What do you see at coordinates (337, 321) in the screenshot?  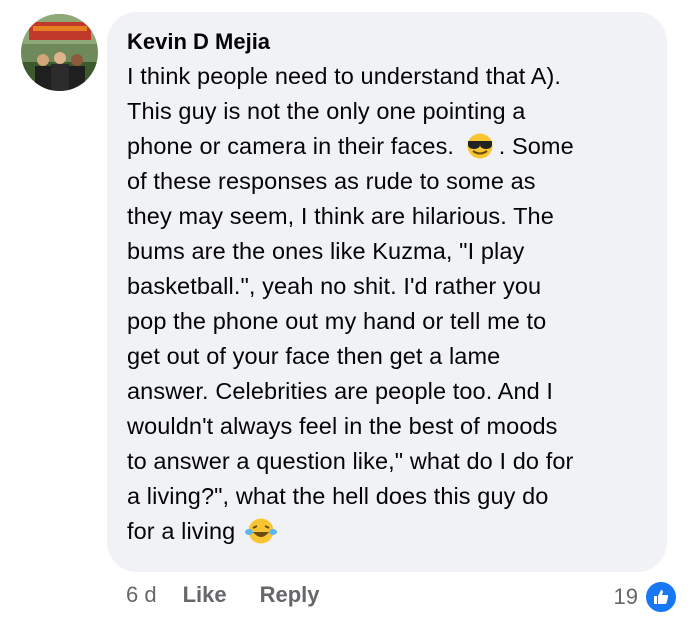 I see `comment-line: pop the phone out my hand or tell me to` at bounding box center [337, 321].